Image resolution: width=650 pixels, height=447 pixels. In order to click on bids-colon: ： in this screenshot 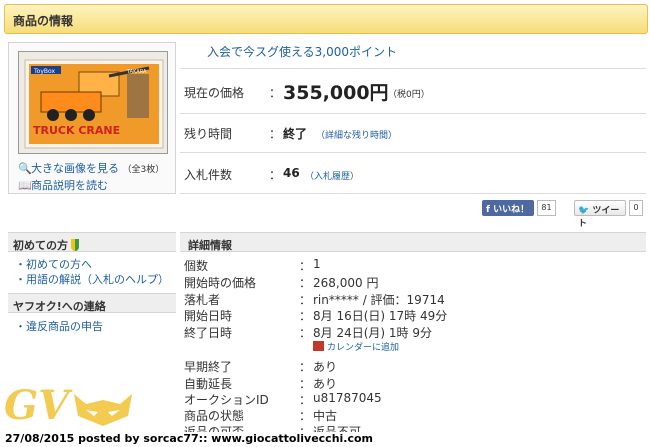, I will do `click(275, 175)`.